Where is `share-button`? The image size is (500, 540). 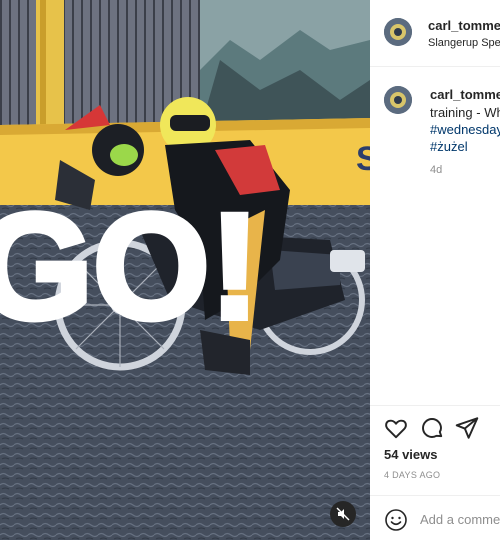
share-button is located at coordinates (467, 428).